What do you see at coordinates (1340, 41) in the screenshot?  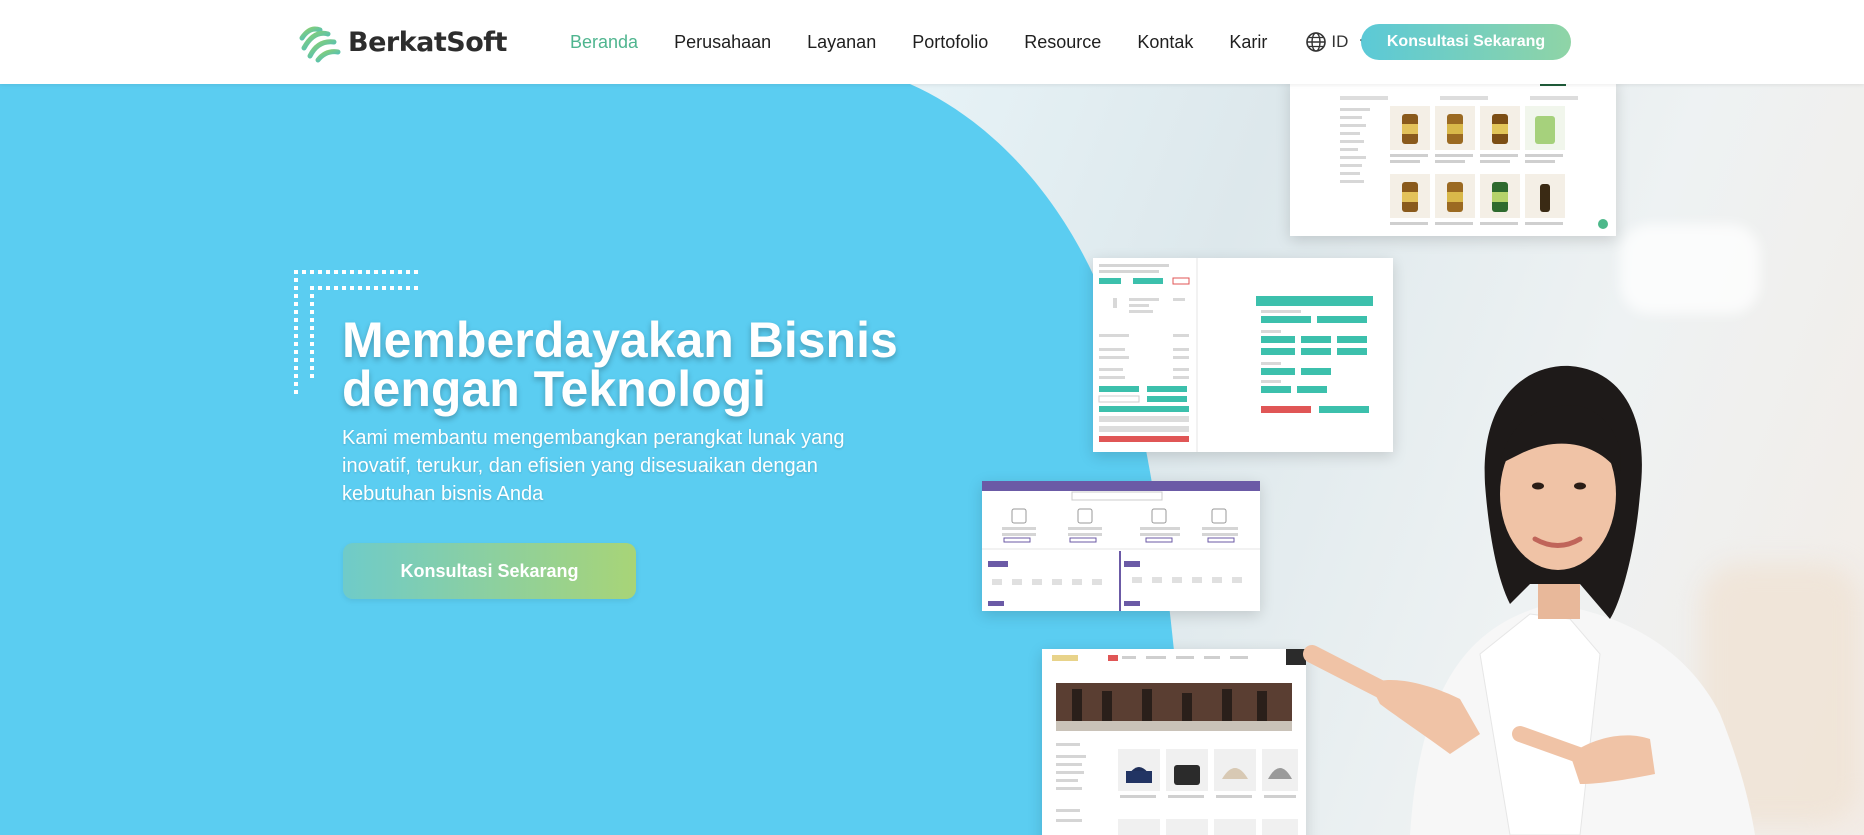 I see `language-label: ID` at bounding box center [1340, 41].